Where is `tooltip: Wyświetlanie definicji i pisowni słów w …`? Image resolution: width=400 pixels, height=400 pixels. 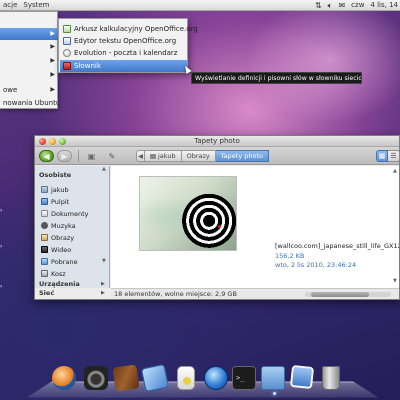 tooltip: Wyświetlanie definicji i pisowni słów w … is located at coordinates (276, 78).